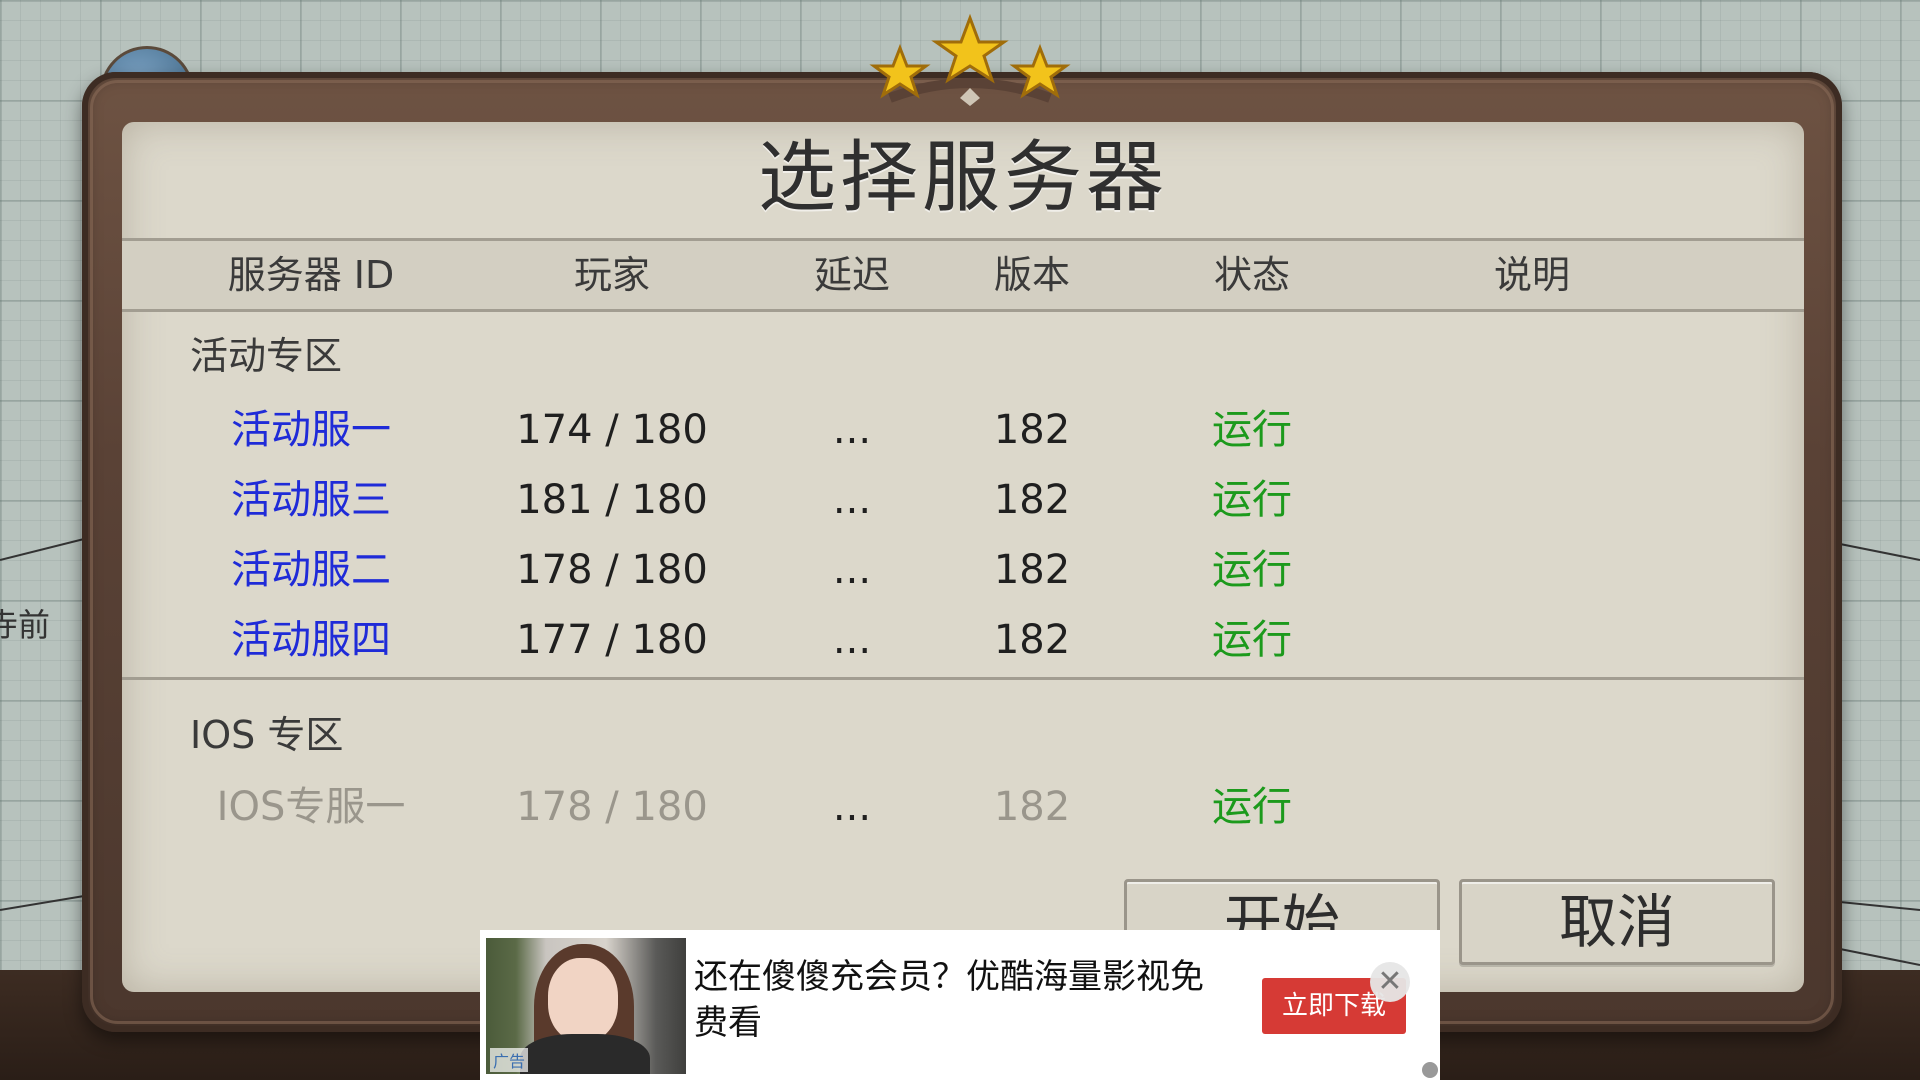  What do you see at coordinates (1251, 275) in the screenshot?
I see `column-header-status: 状态` at bounding box center [1251, 275].